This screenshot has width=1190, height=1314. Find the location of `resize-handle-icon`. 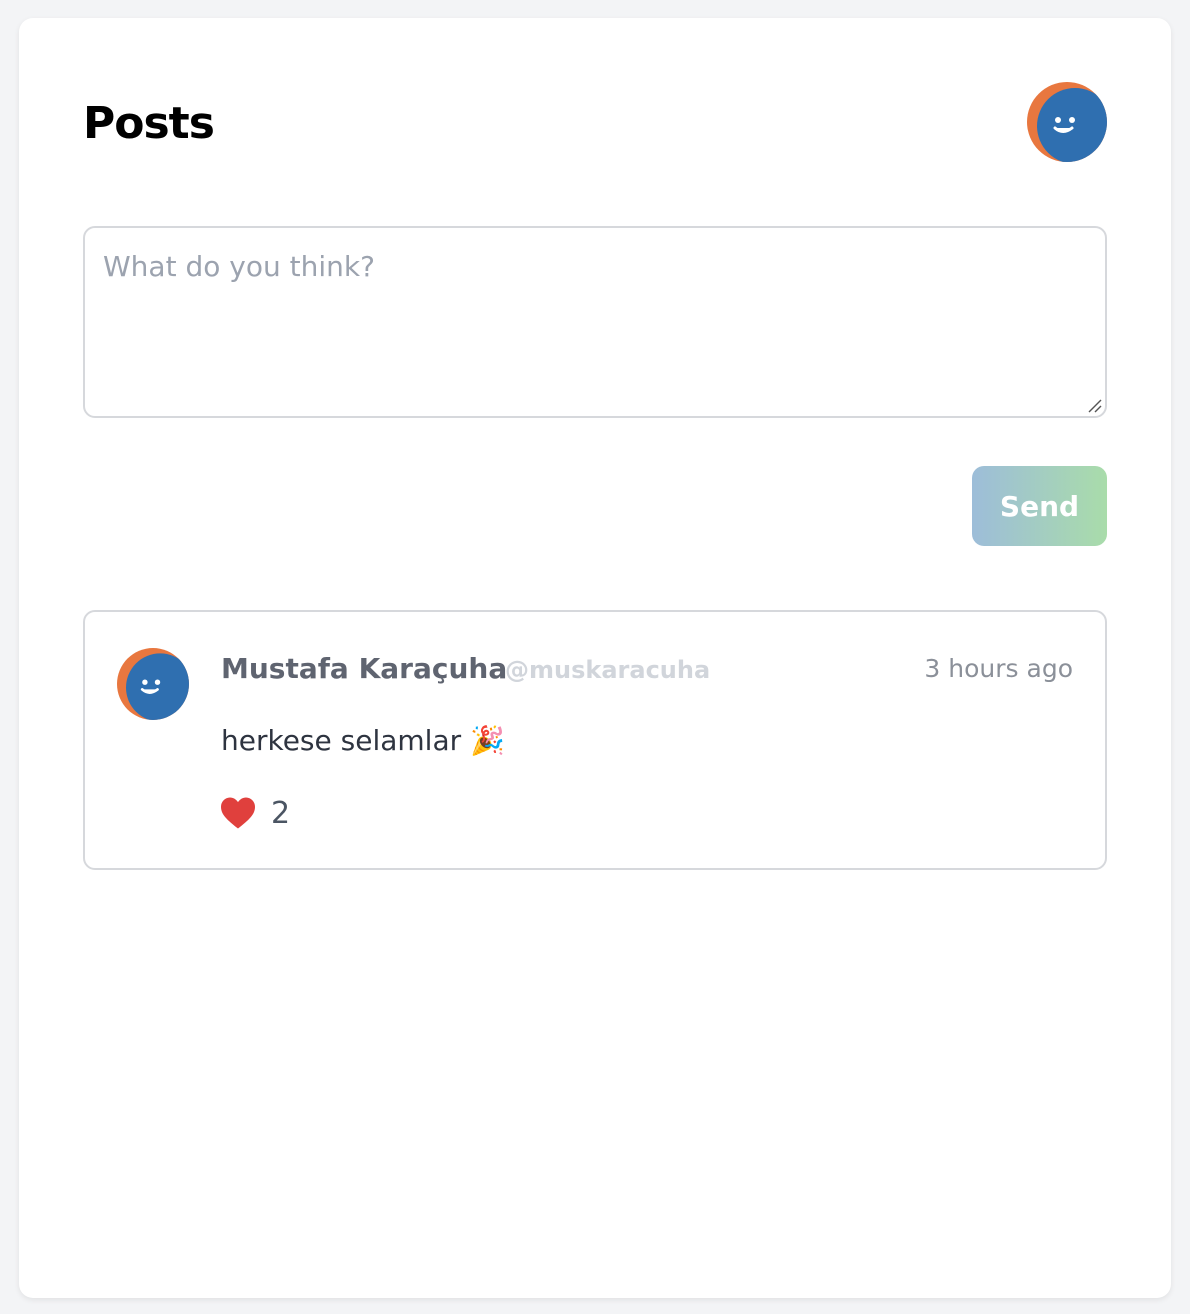

resize-handle-icon is located at coordinates (1095, 406).